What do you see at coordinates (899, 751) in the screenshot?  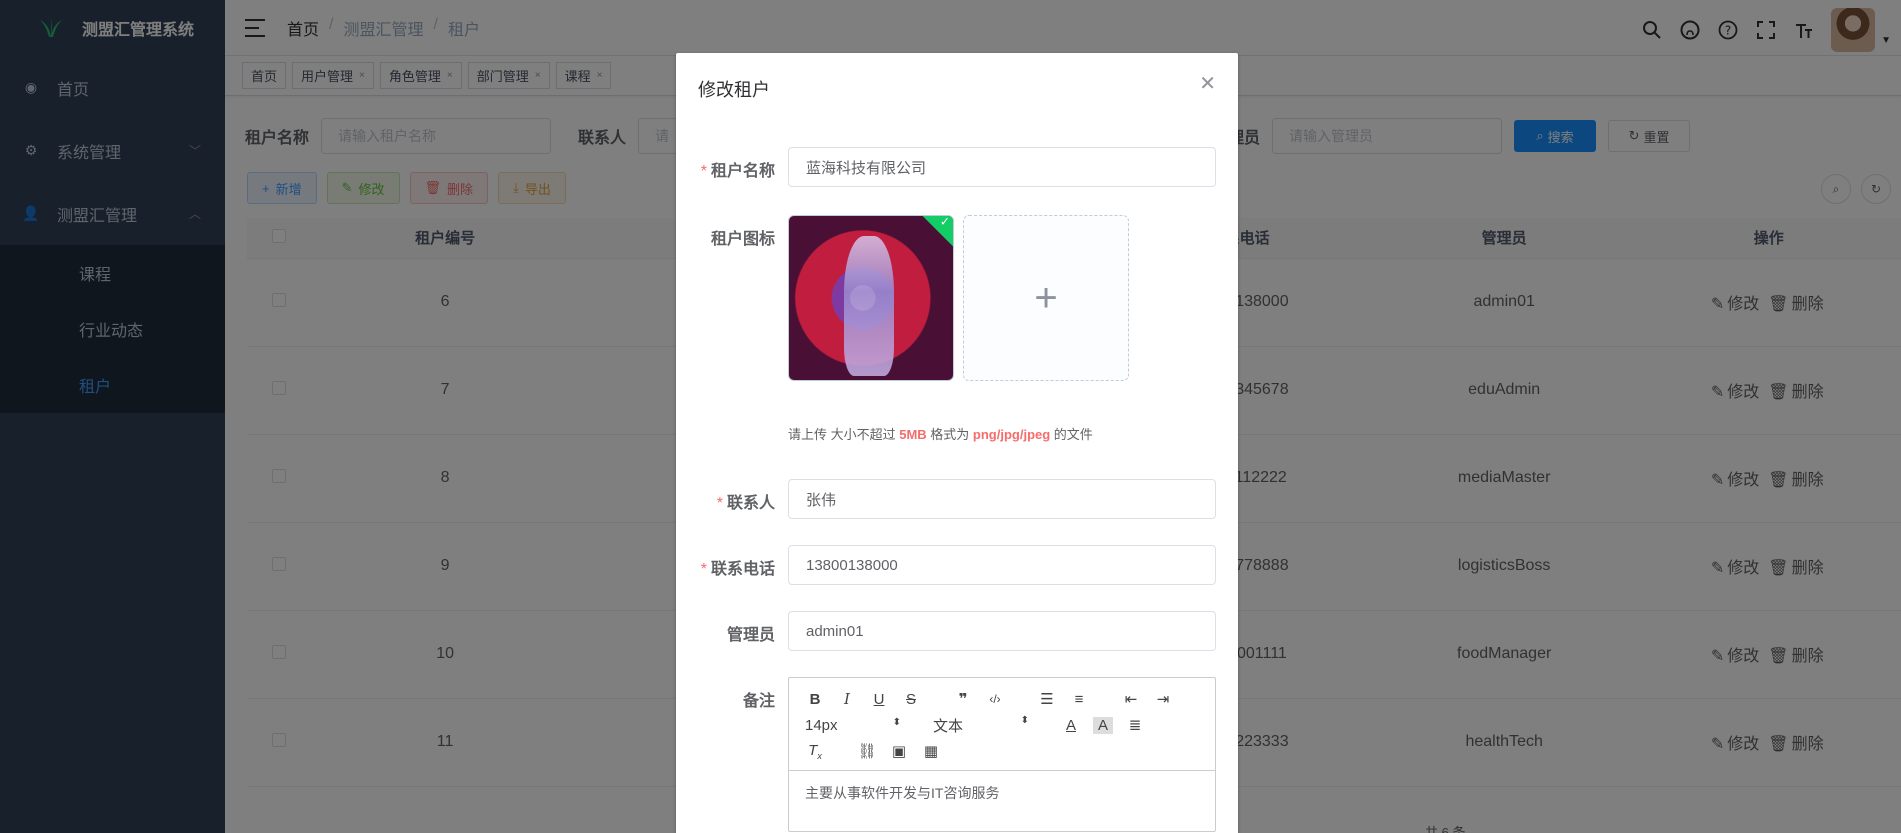 I see `image-icon: ▣` at bounding box center [899, 751].